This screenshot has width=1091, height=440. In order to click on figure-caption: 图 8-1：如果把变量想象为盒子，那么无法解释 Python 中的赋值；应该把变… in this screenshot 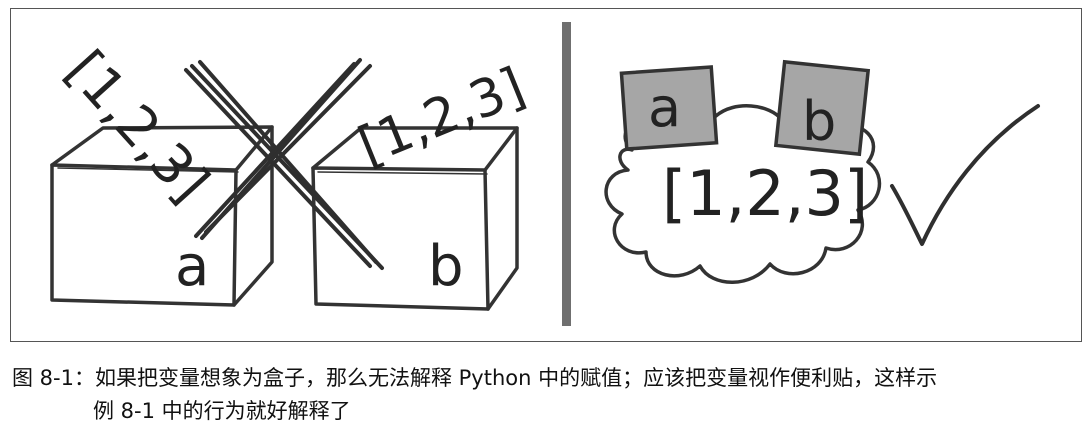, I will do `click(547, 395)`.